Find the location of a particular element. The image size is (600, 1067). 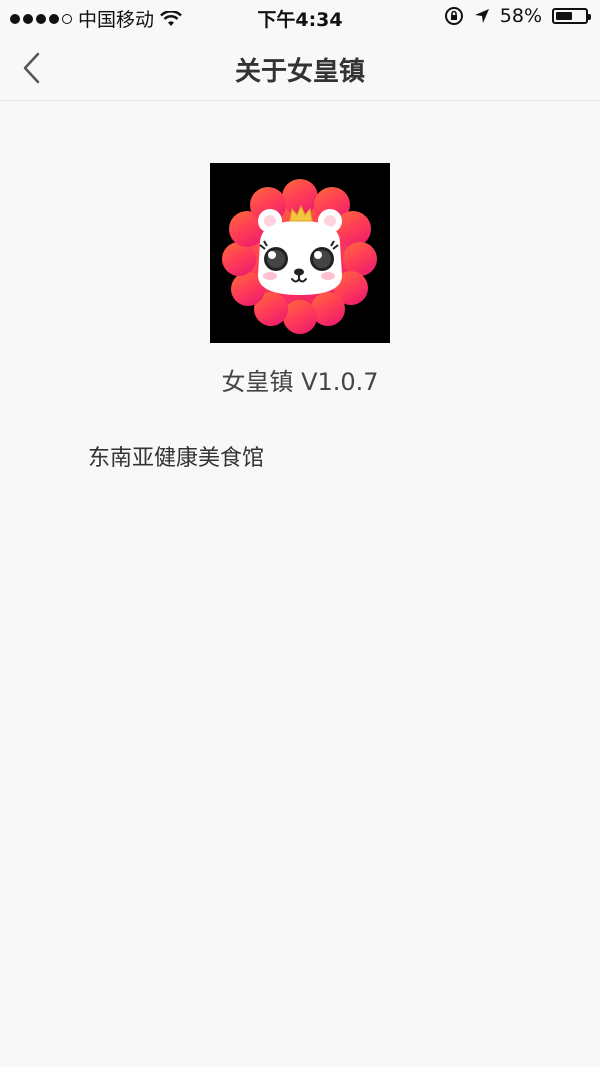

orientation-lock-icon is located at coordinates (453, 16).